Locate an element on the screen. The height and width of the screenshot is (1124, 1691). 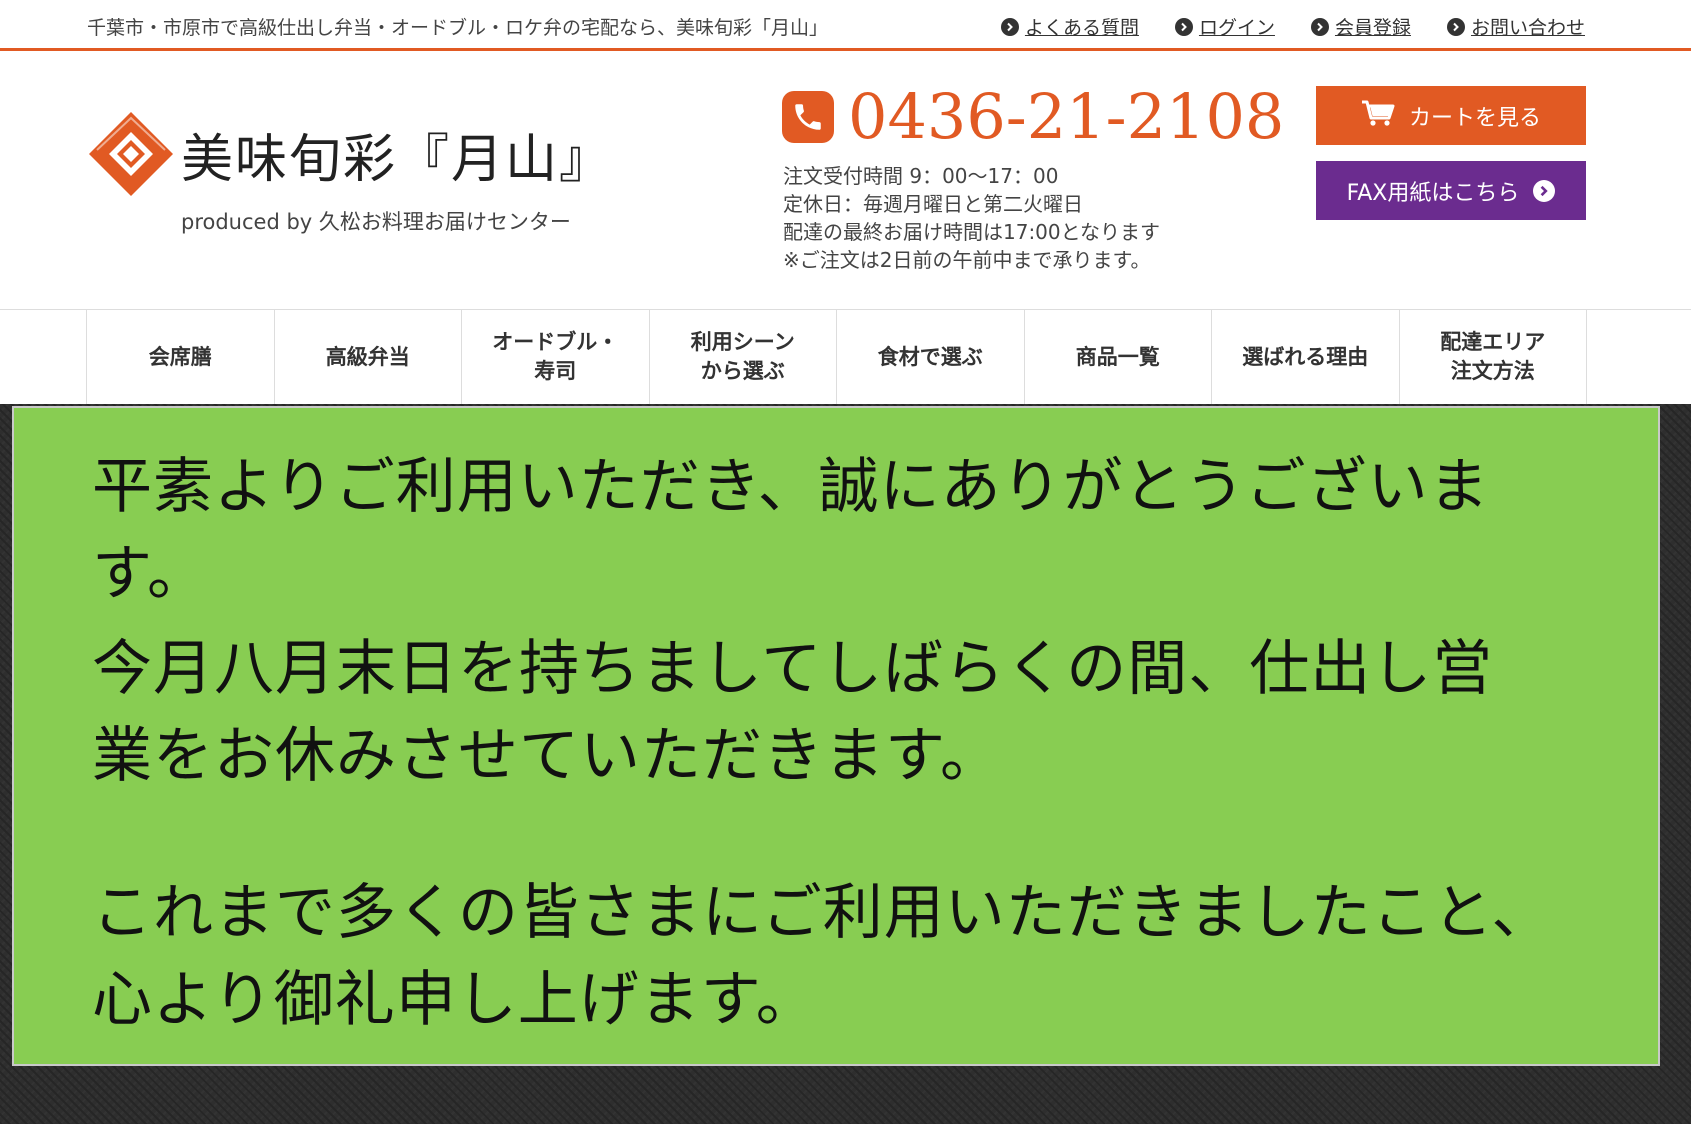
nav-item-by-ingredient: 食材で選ぶ is located at coordinates (931, 357).